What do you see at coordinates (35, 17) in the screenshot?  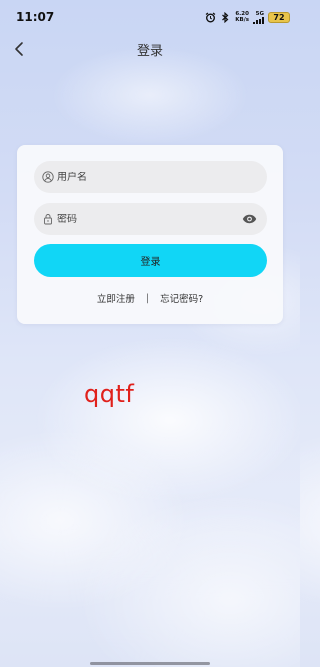 I see `status-time: 11:07` at bounding box center [35, 17].